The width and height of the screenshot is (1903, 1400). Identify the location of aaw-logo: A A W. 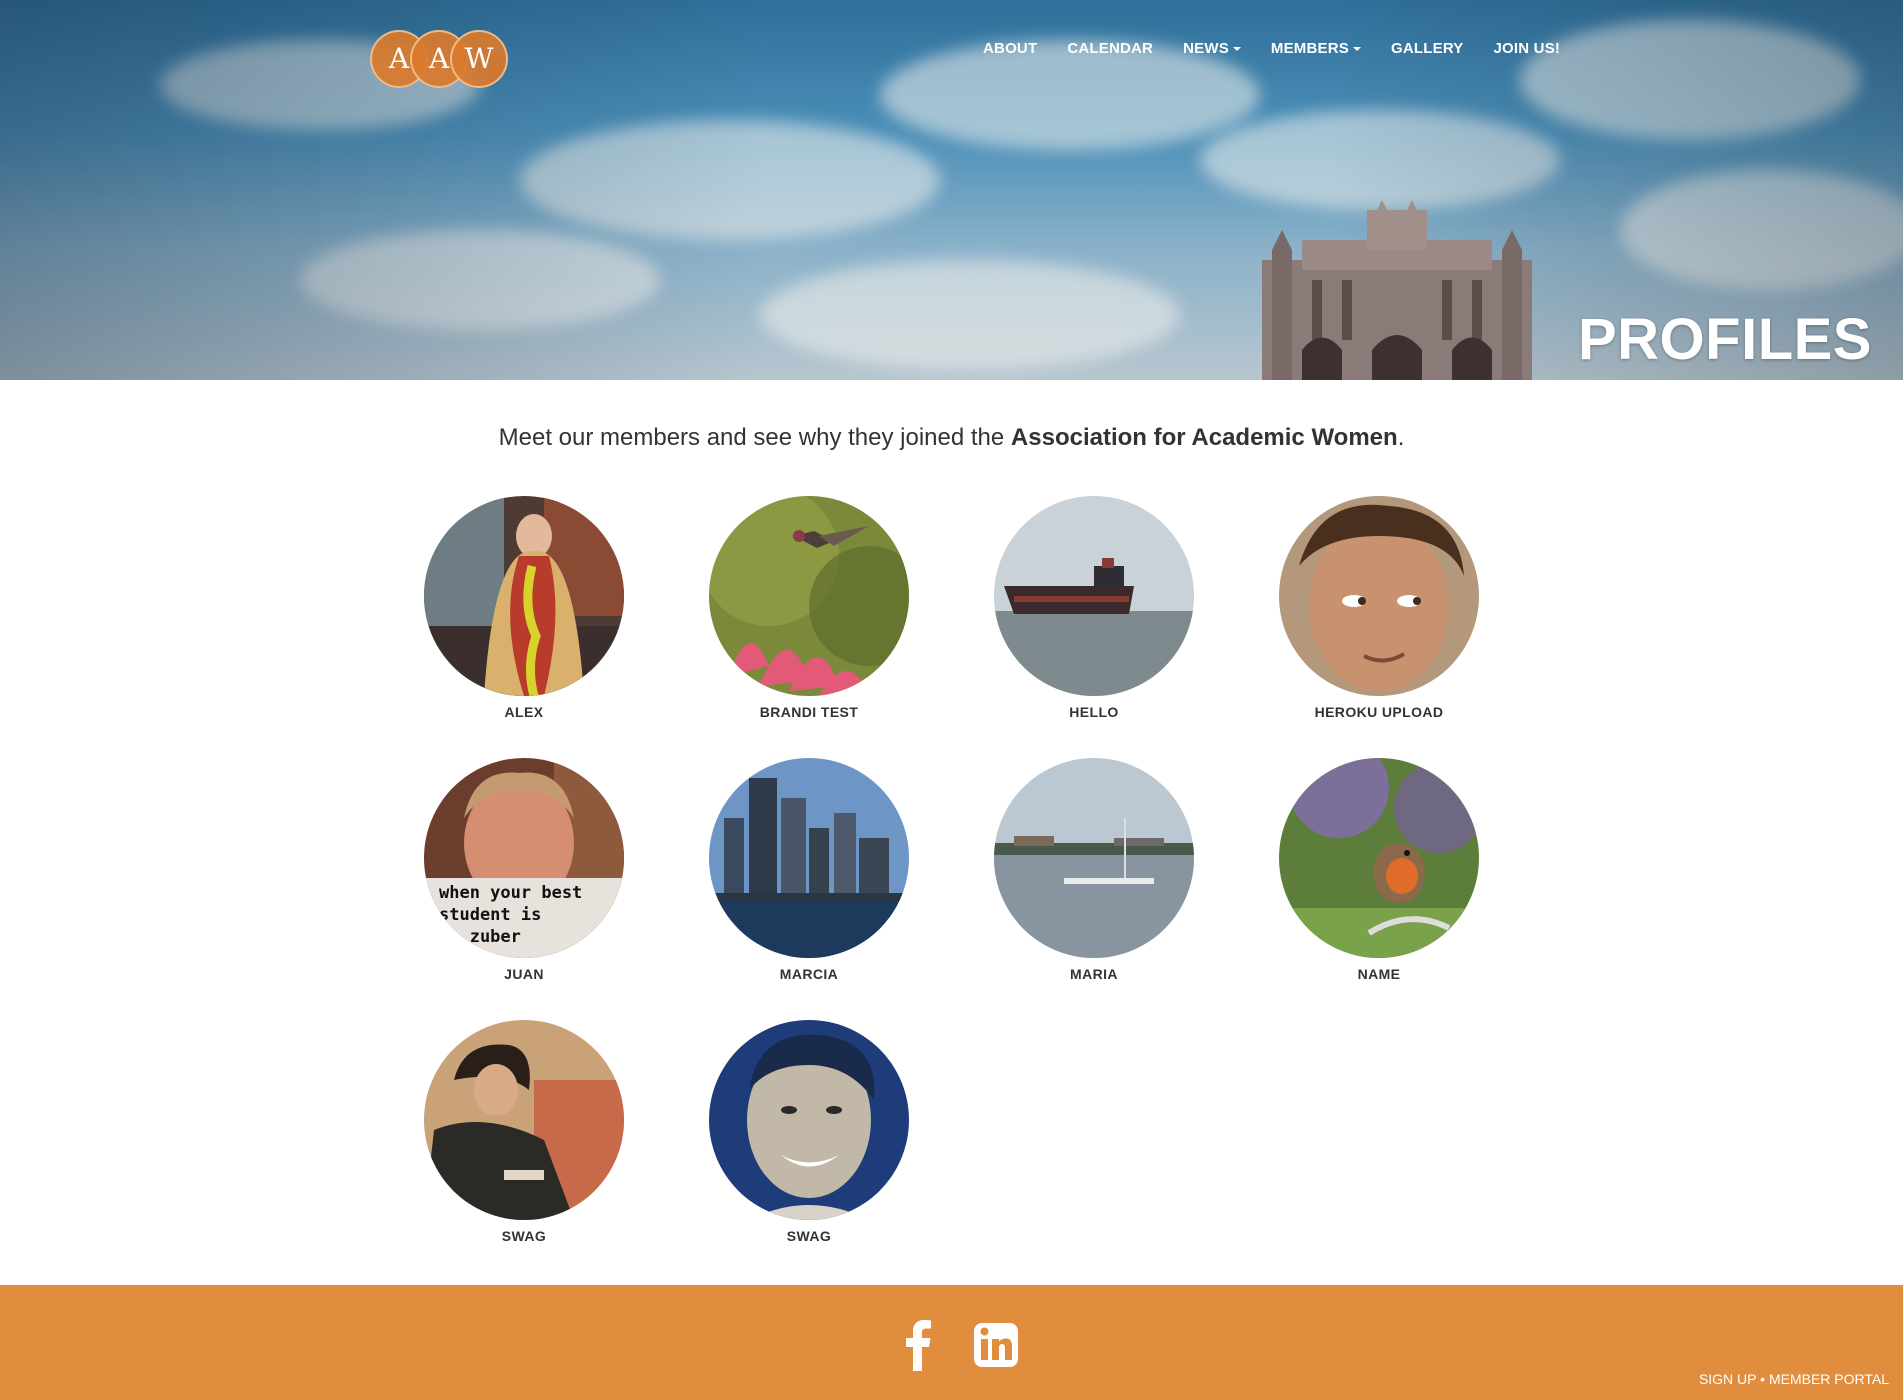
(440, 60).